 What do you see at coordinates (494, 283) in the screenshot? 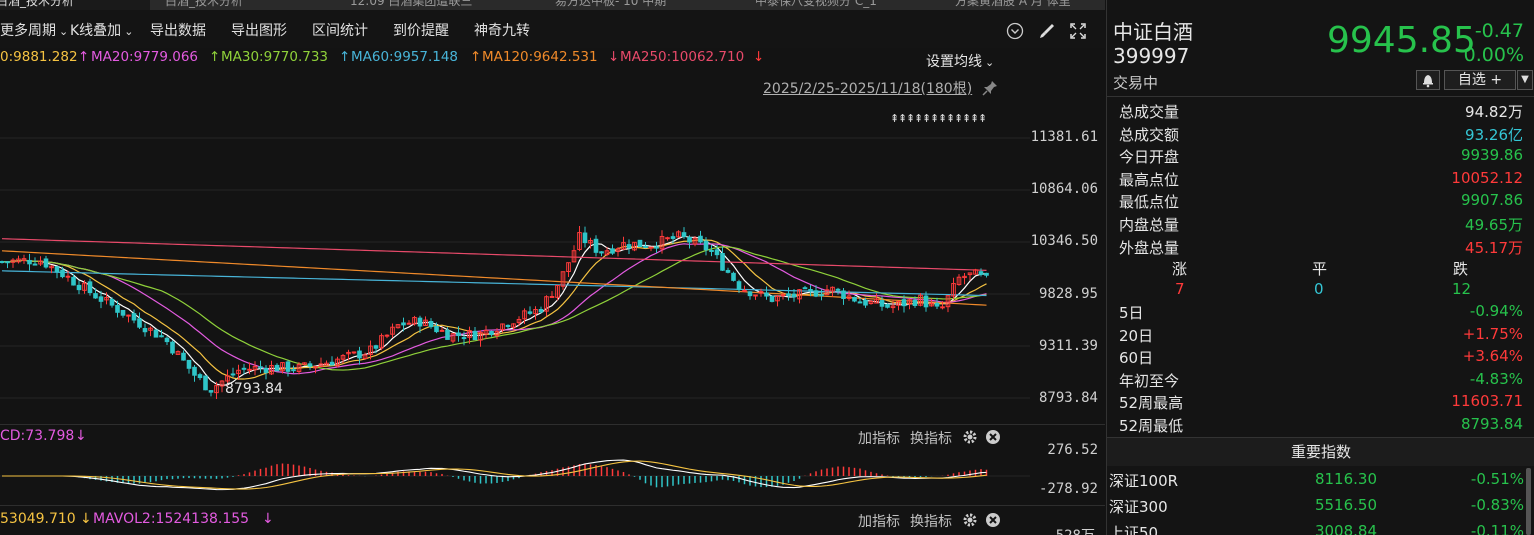
I see `ma60-line` at bounding box center [494, 283].